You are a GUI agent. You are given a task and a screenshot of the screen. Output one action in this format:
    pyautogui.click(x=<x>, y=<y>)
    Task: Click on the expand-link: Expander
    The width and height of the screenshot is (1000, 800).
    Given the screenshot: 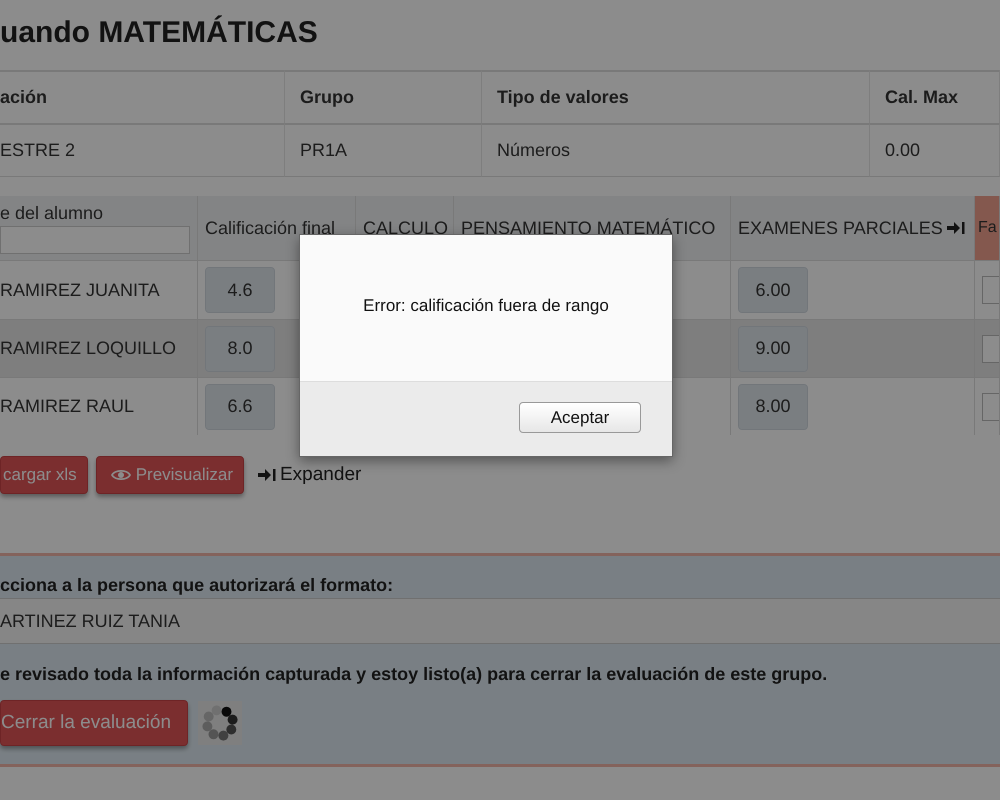 What is the action you would take?
    pyautogui.click(x=310, y=475)
    